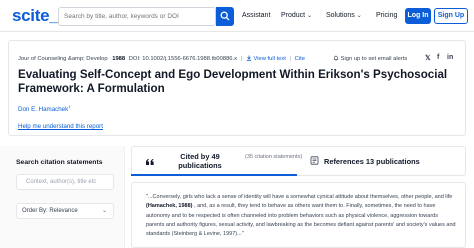  I want to click on publication-year: 1988, so click(119, 59).